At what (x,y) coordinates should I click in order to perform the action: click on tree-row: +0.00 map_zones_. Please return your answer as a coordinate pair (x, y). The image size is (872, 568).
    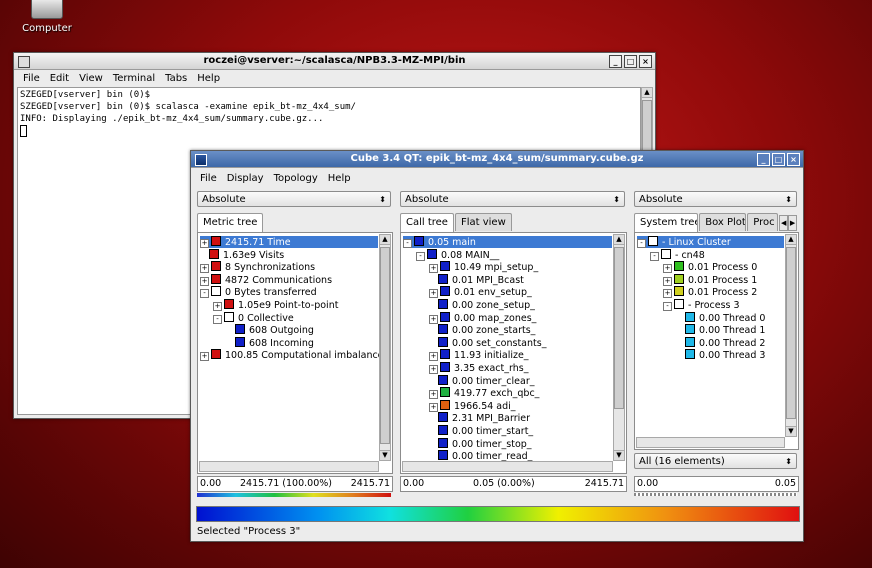
    Looking at the image, I should click on (520, 317).